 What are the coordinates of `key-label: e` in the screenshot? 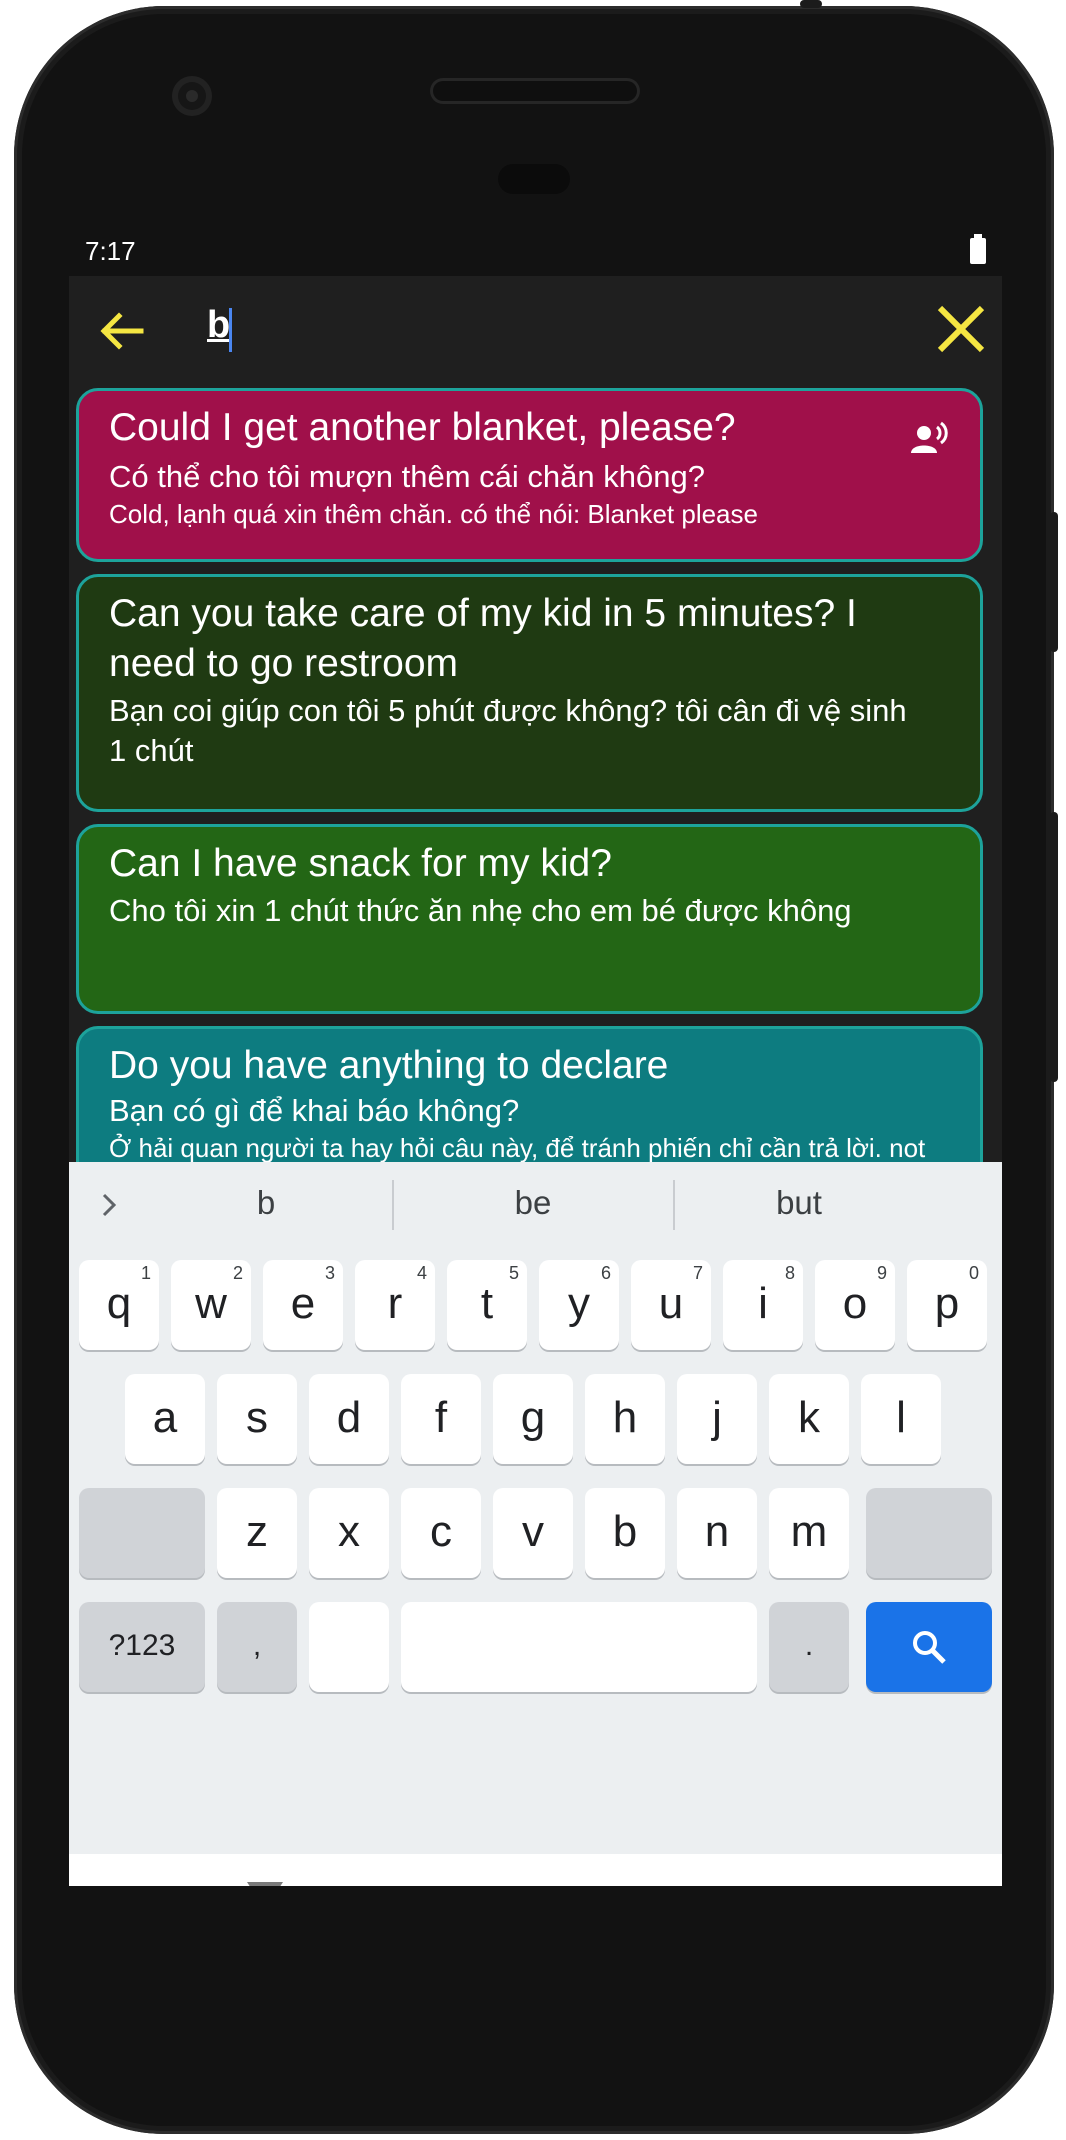 It's located at (303, 1303).